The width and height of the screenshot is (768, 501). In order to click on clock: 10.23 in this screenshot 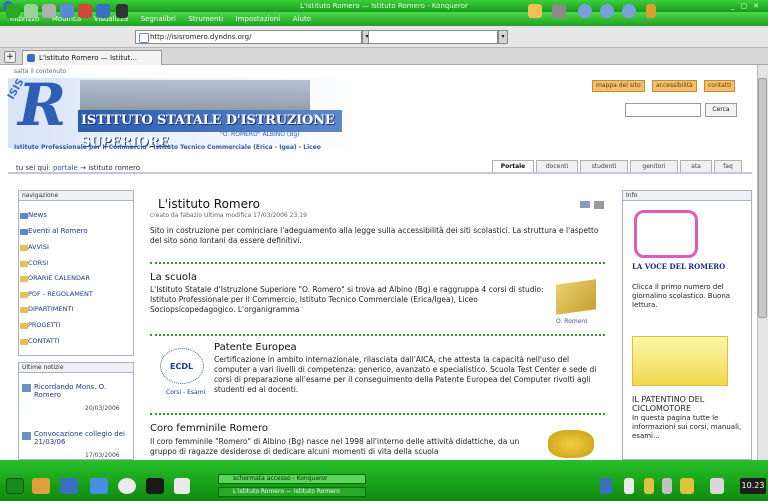, I will do `click(753, 486)`.